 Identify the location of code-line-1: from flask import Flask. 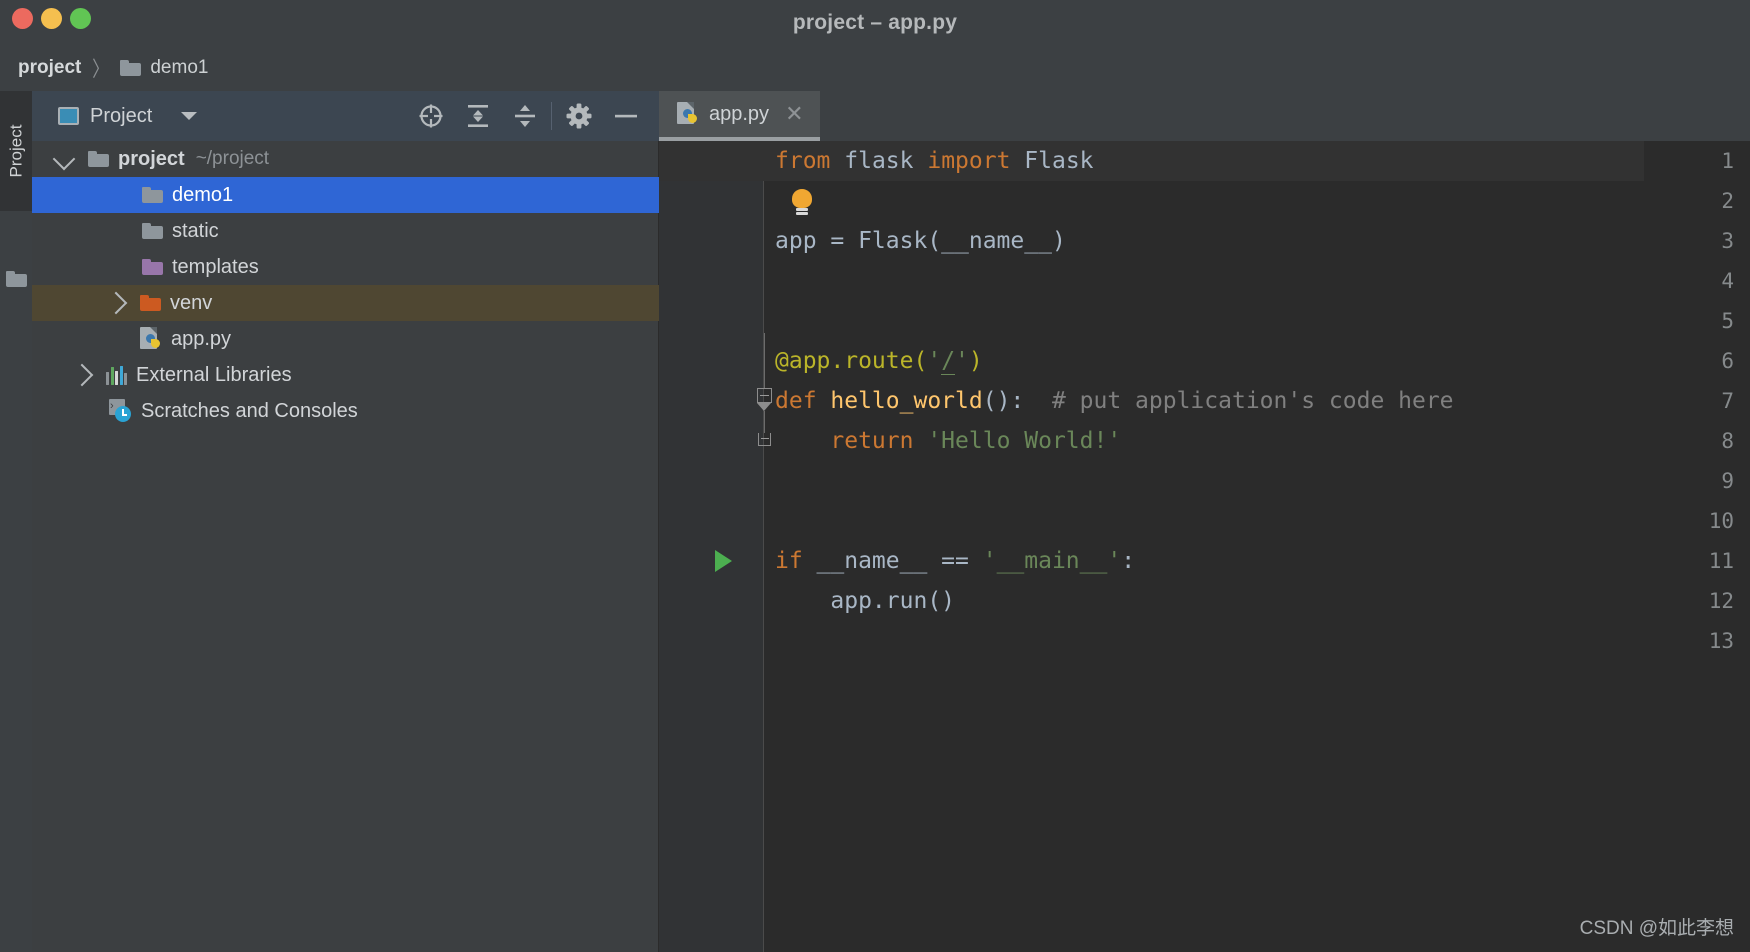
(929, 161).